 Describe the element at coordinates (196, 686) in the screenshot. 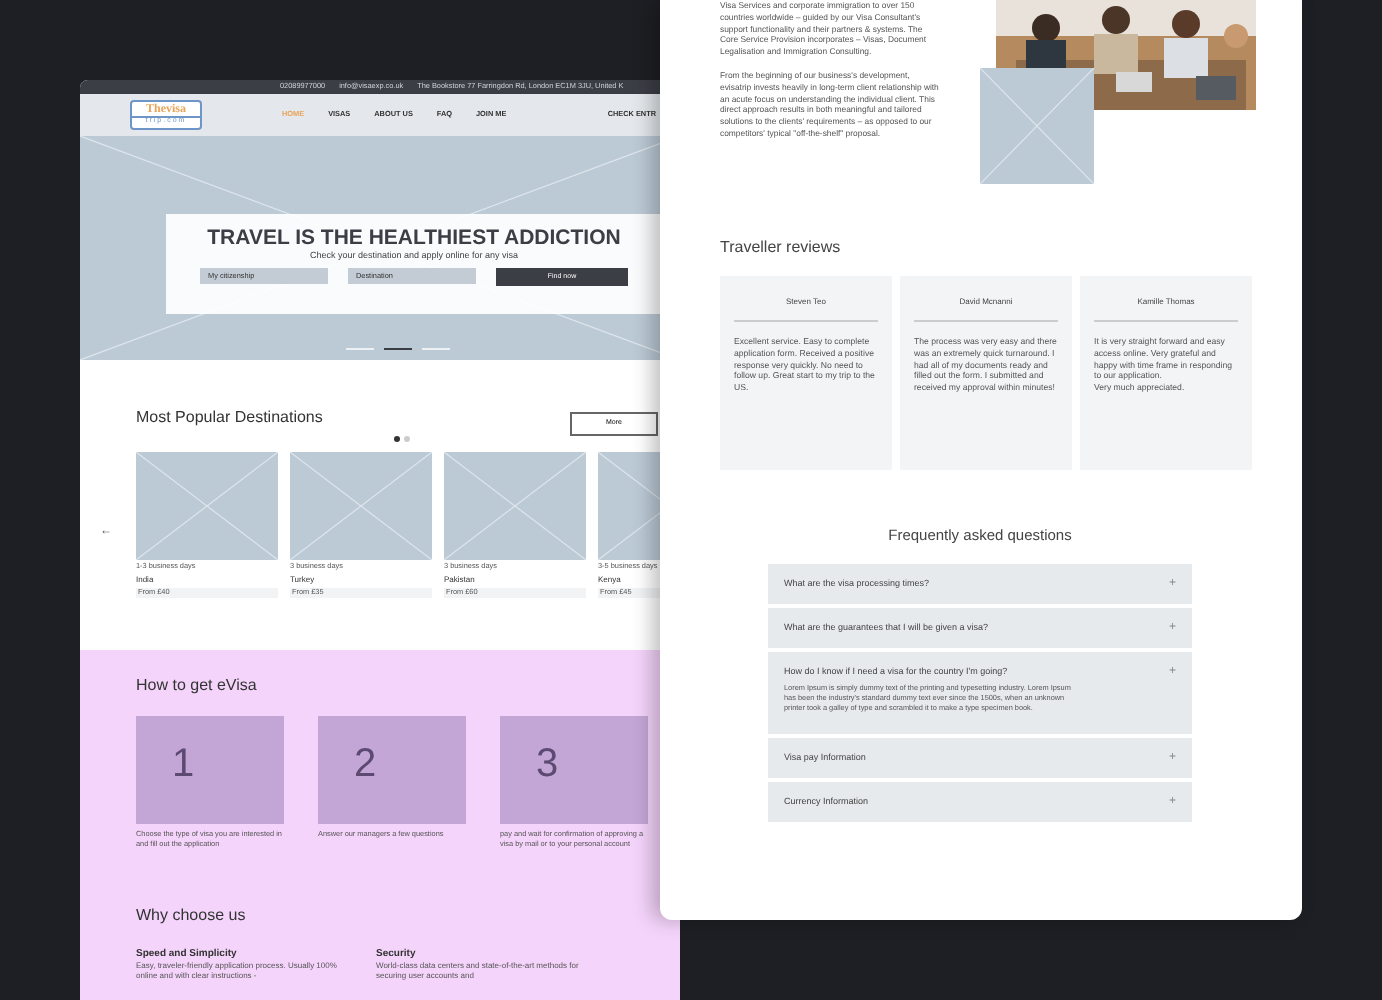

I see `section-title: How to get eVisa` at that location.